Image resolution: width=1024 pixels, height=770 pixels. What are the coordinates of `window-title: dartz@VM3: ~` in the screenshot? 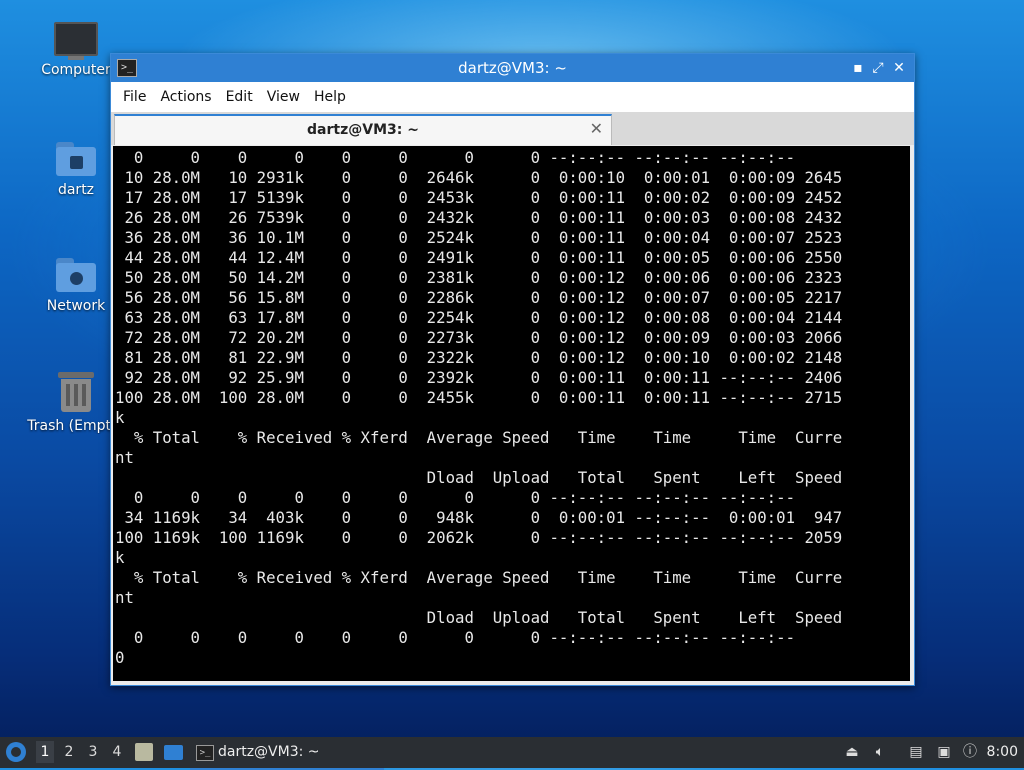 It's located at (512, 68).